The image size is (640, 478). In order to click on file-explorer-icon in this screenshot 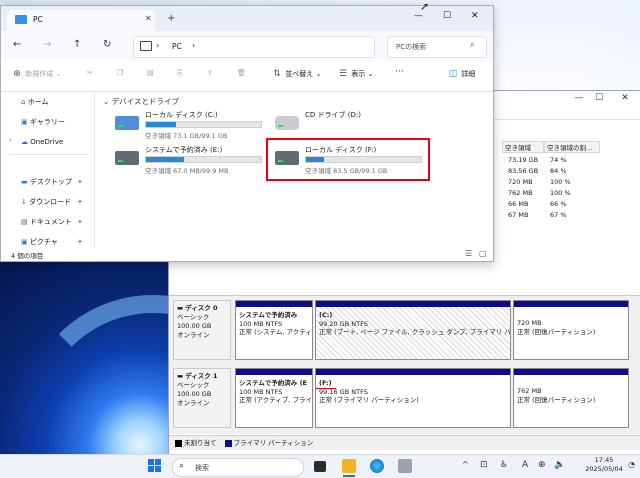, I will do `click(349, 466)`.